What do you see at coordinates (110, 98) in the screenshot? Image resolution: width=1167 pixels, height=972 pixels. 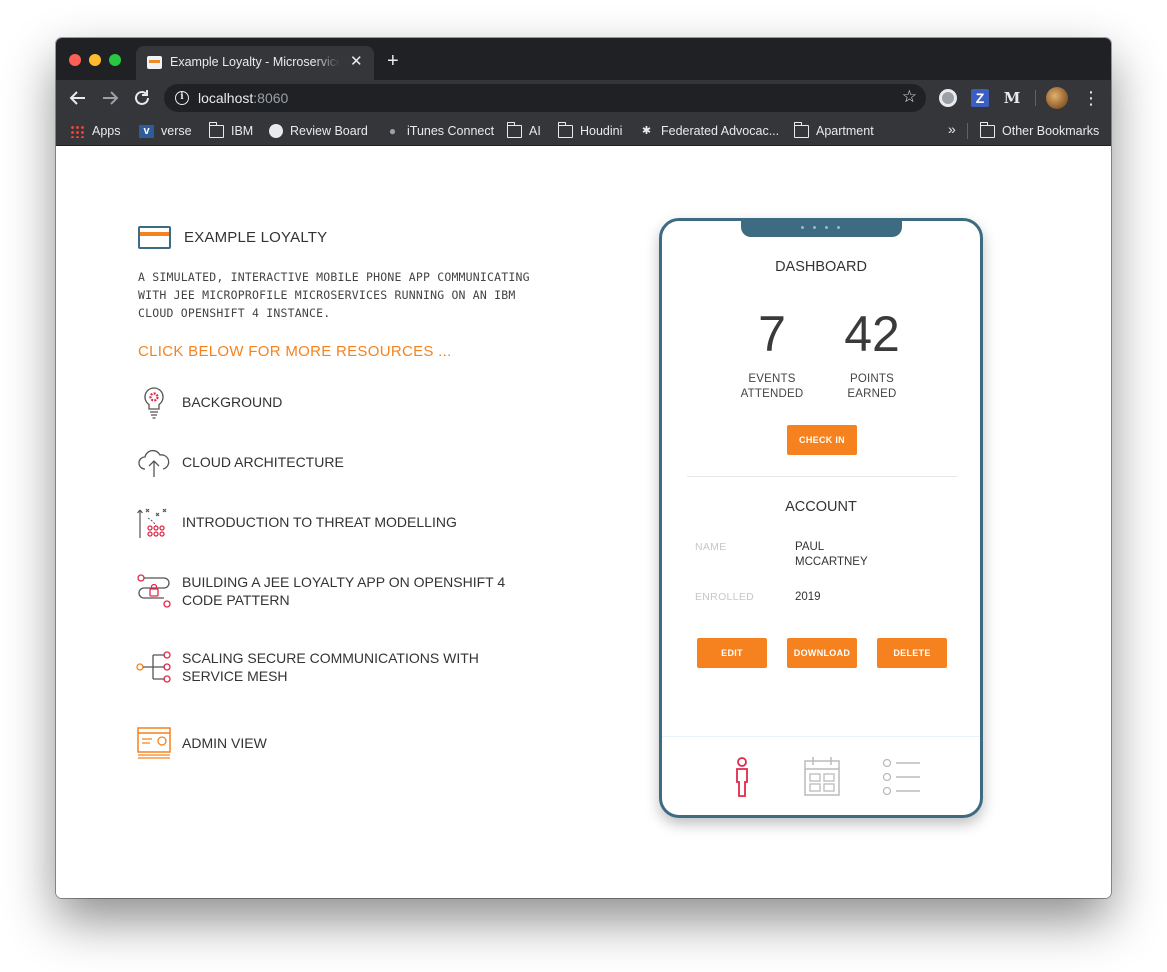 I see `forward-arrow-icon` at bounding box center [110, 98].